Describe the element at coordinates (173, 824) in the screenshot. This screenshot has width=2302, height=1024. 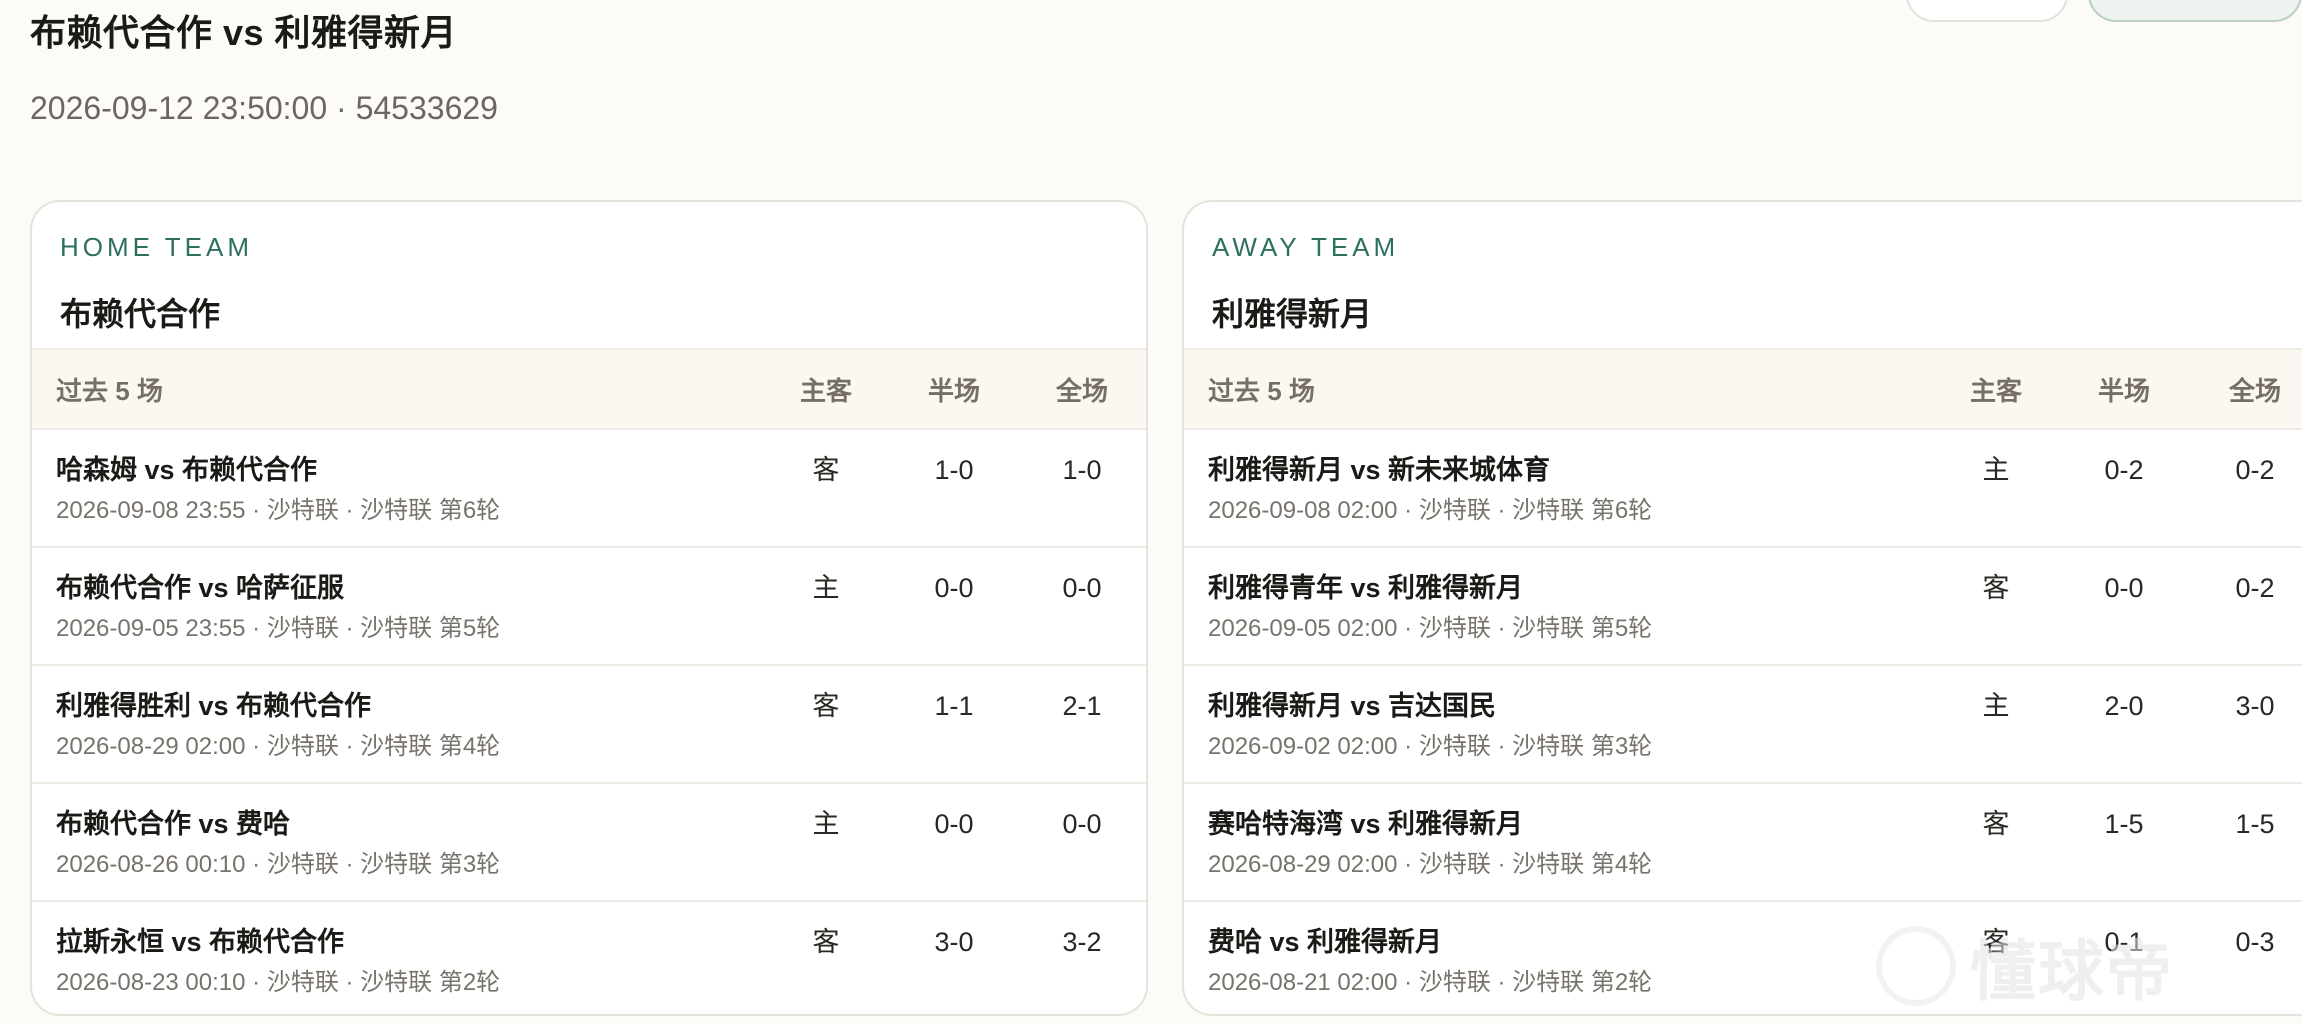
I see `match-name: 布赖代合作 vs 费哈` at that location.